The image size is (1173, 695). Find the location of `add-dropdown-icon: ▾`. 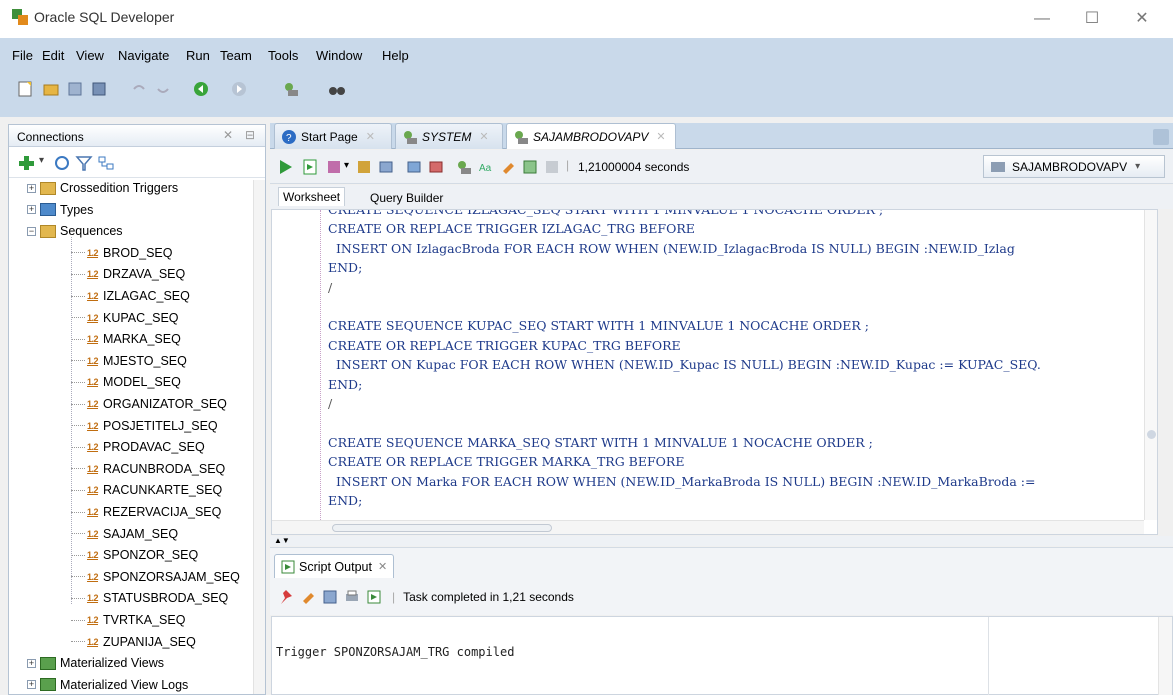

add-dropdown-icon: ▾ is located at coordinates (41, 160).